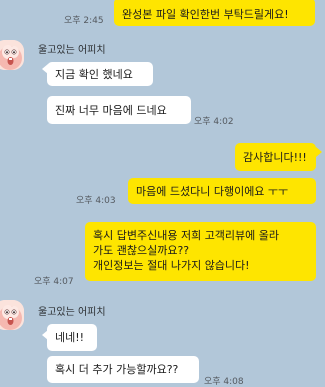 The image size is (325, 387). I want to click on message-time: 오후 4:03, so click(96, 201).